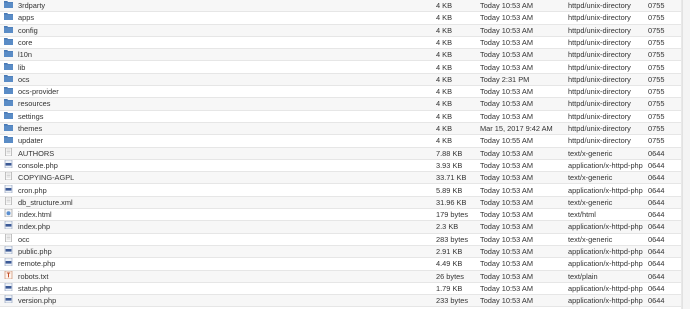 The width and height of the screenshot is (690, 309). I want to click on text-file-icon, so click(8, 153).